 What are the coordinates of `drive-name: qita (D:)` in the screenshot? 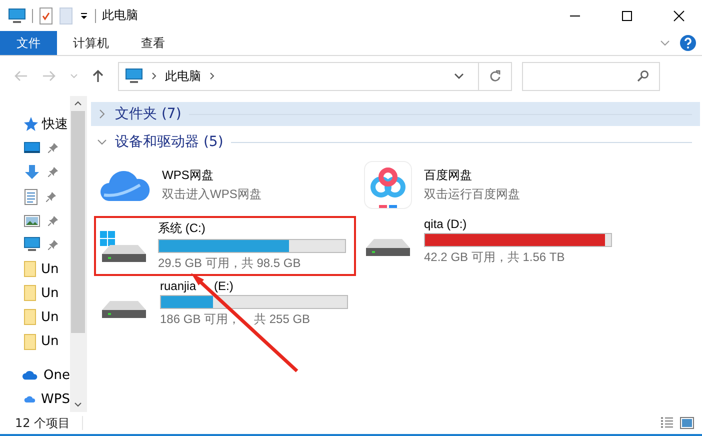 It's located at (445, 223).